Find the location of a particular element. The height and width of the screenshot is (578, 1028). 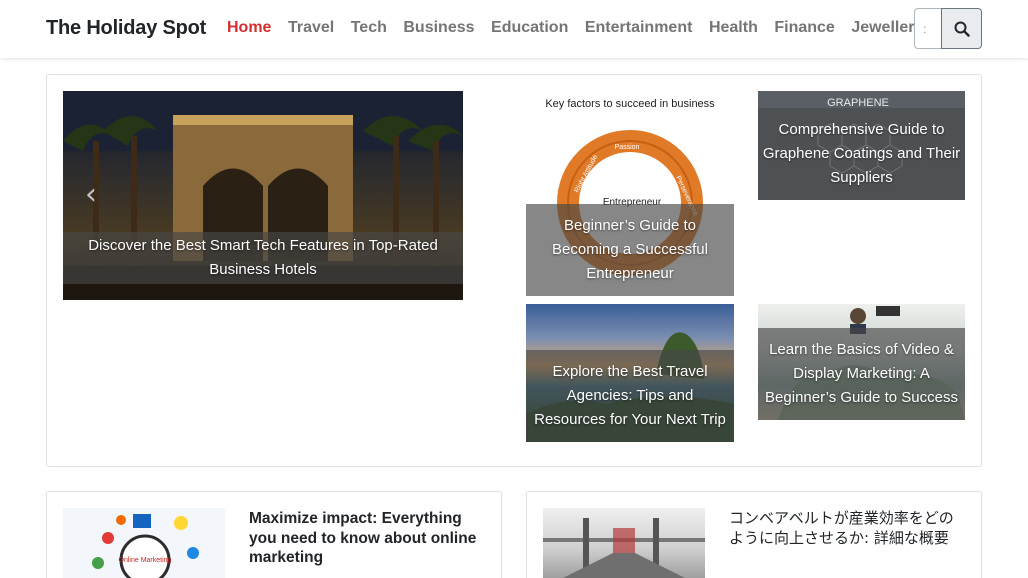

nav-finance: Finance is located at coordinates (804, 28).